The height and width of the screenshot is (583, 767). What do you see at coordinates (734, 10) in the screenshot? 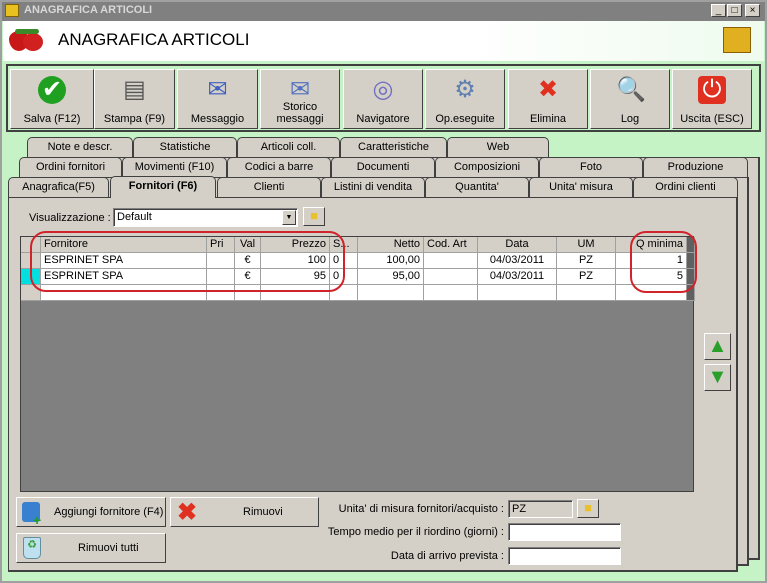
I see `maximize-button: □` at bounding box center [734, 10].